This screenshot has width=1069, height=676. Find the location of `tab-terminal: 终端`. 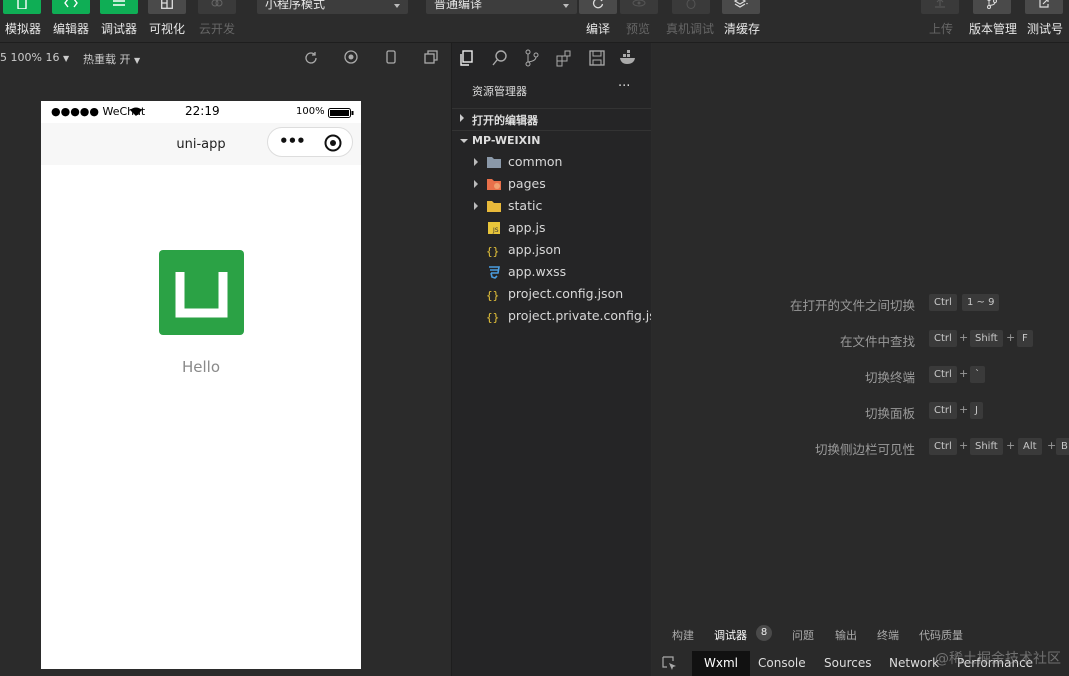

tab-terminal: 终端 is located at coordinates (888, 635).